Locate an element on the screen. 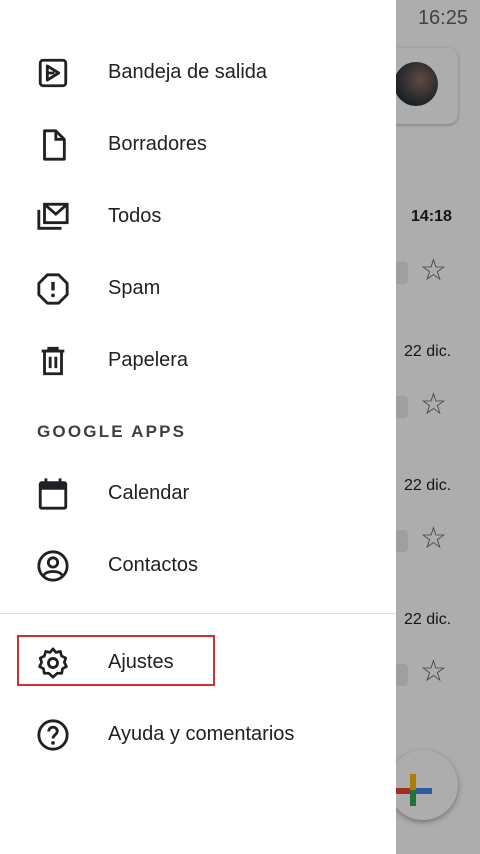 Image resolution: width=480 pixels, height=854 pixels. drawer-item-label: Spam is located at coordinates (134, 288).